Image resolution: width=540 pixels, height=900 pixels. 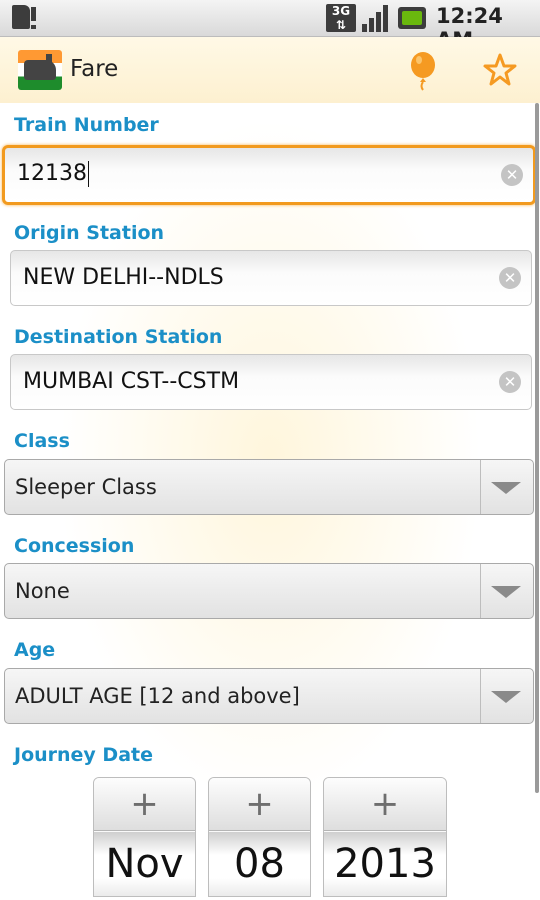 I want to click on journey-date-label: Journey Date, so click(x=83, y=755).